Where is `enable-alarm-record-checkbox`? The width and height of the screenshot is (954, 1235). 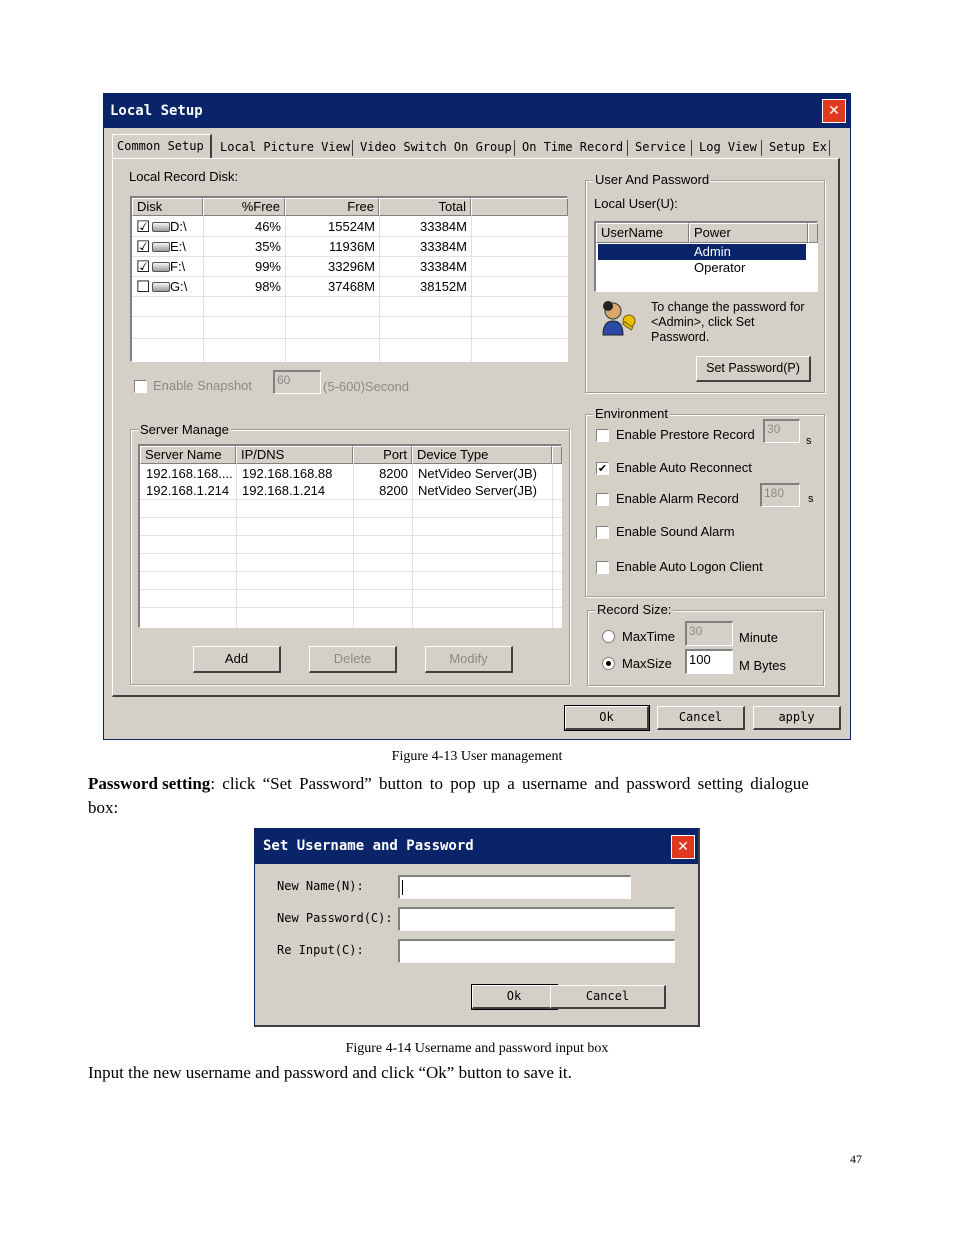
enable-alarm-record-checkbox is located at coordinates (602, 499).